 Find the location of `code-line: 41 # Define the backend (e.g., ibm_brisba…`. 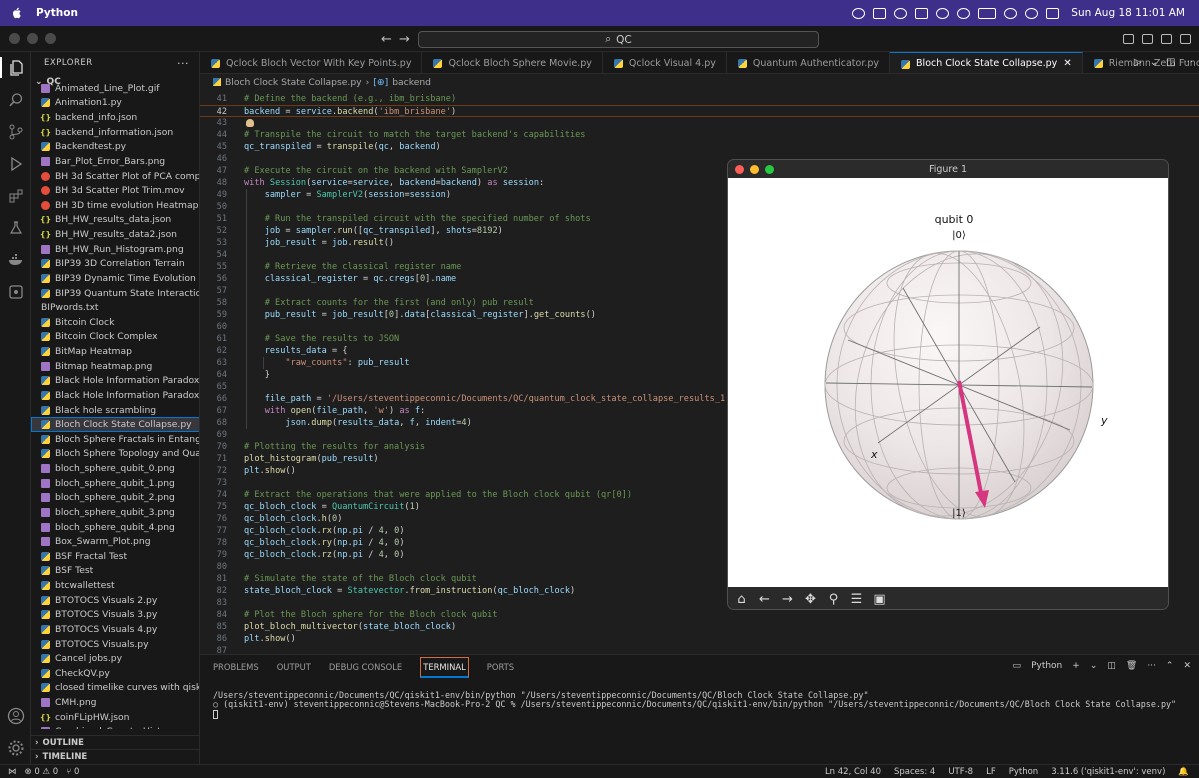

code-line: 41 # Define the backend (e.g., ibm_brisba… is located at coordinates (699, 99).